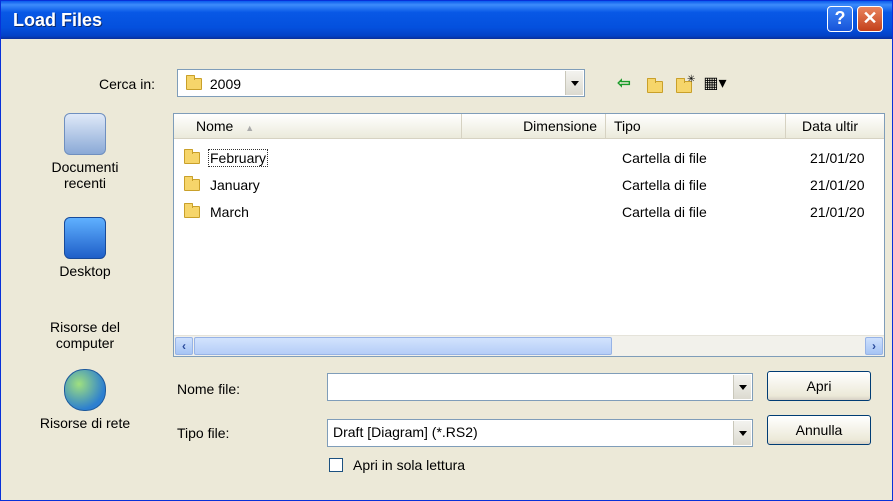  Describe the element at coordinates (655, 84) in the screenshot. I see `up-folder-icon` at that location.